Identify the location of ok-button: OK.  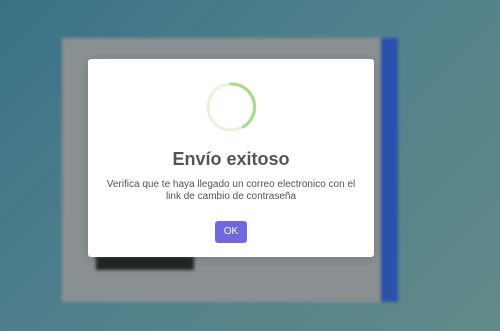
(231, 232).